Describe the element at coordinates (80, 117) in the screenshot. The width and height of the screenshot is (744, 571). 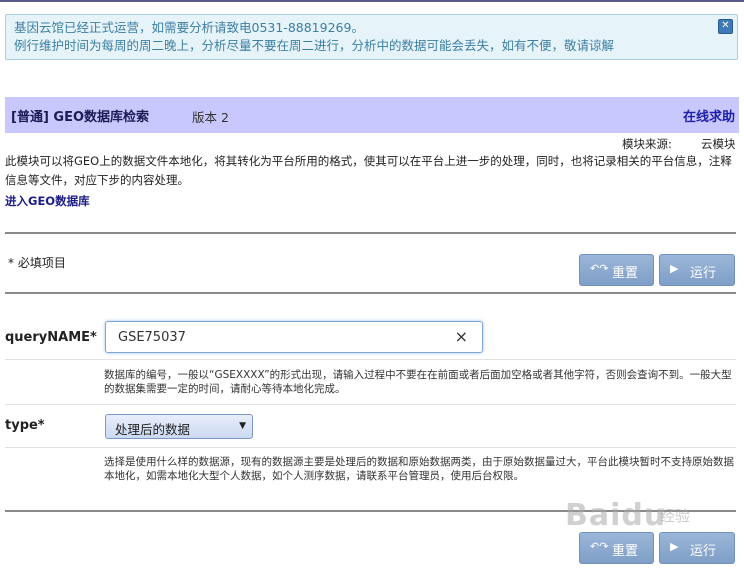
I see `page-title: [普通] GEO数据库检索` at that location.